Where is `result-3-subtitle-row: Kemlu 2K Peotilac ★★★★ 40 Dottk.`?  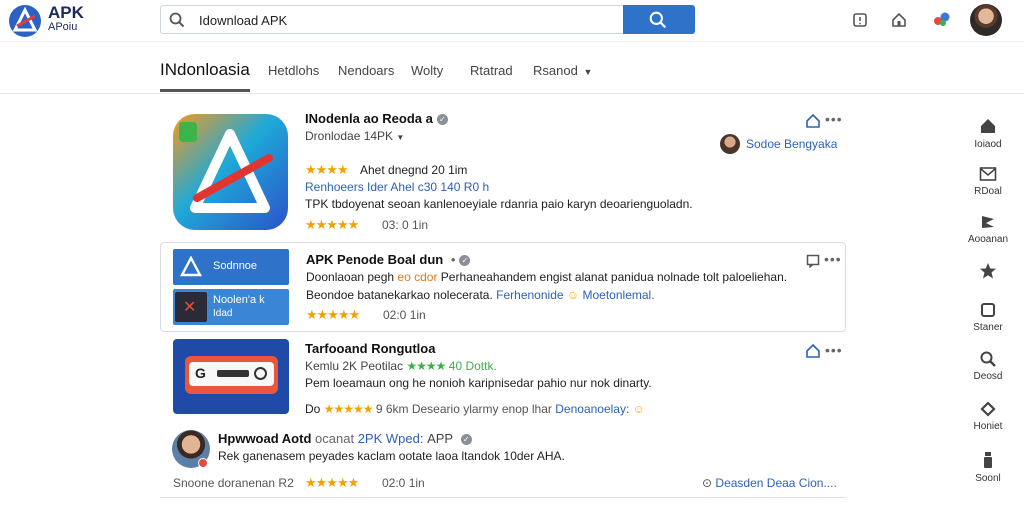 result-3-subtitle-row: Kemlu 2K Peotilac ★★★★ 40 Dottk. is located at coordinates (401, 366).